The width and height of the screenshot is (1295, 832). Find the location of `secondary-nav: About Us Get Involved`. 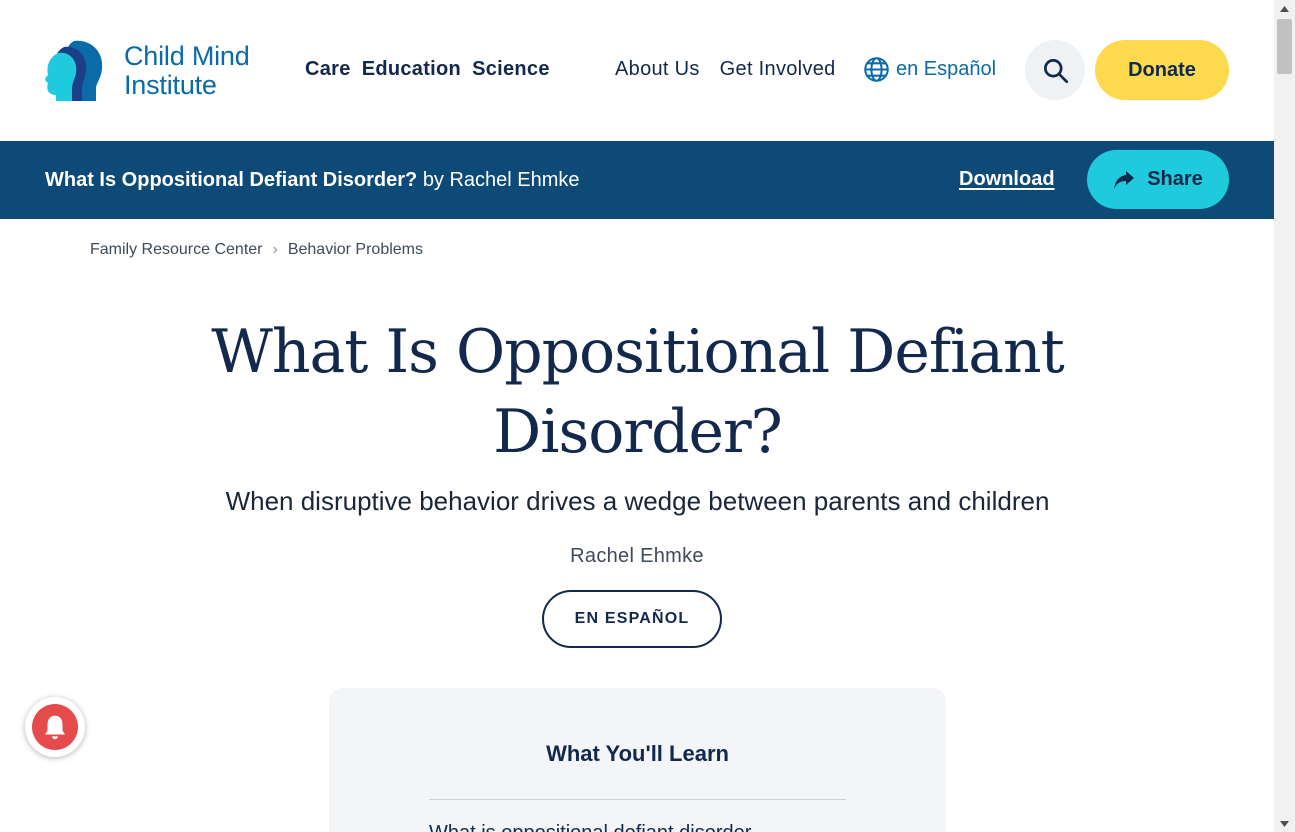

secondary-nav: About Us Get Involved is located at coordinates (725, 69).